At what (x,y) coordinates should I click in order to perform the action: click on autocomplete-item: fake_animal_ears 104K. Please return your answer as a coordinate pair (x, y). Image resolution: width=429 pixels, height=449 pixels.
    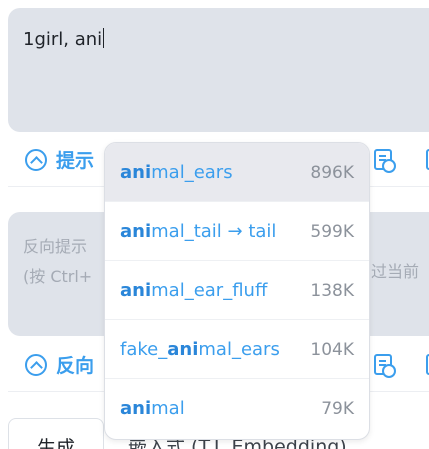
    Looking at the image, I should click on (237, 349).